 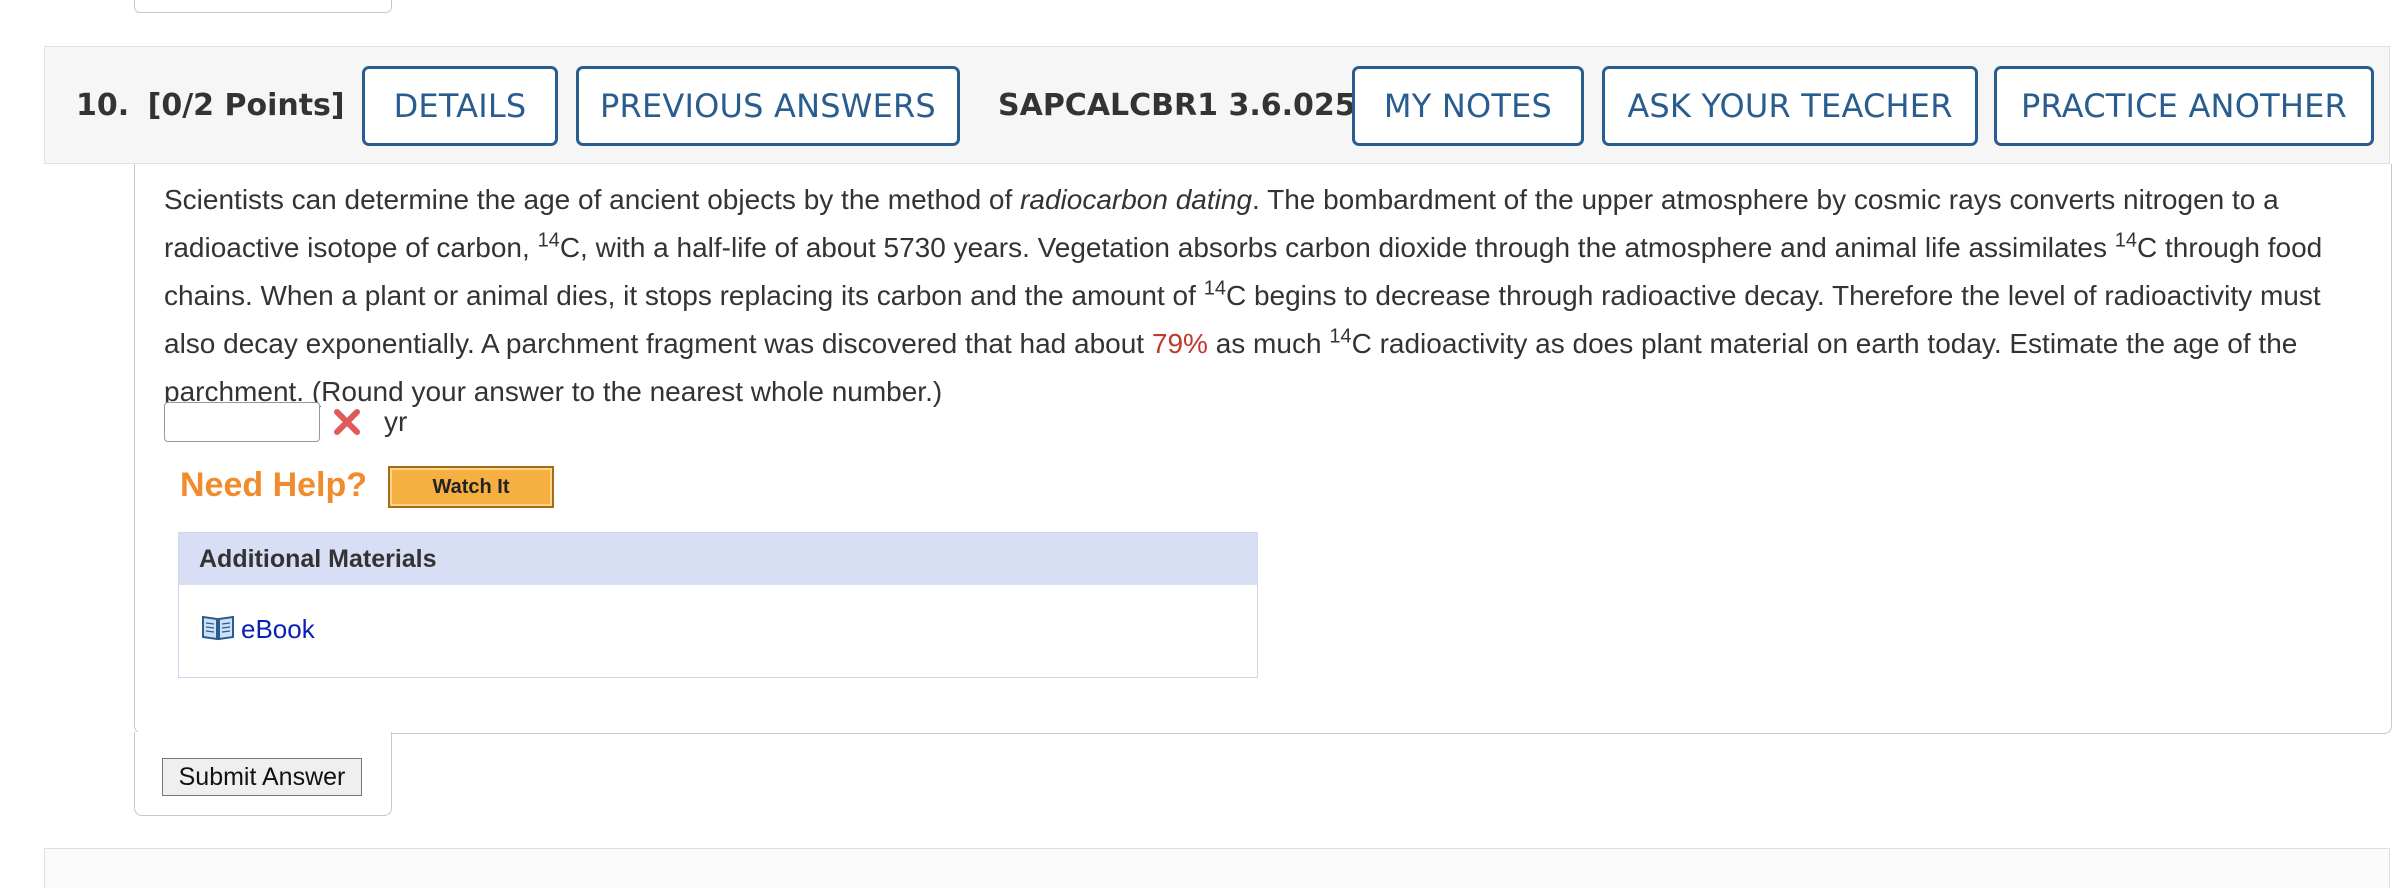 What do you see at coordinates (718, 605) in the screenshot?
I see `additional-materials-panel: Additional Materials eBook` at bounding box center [718, 605].